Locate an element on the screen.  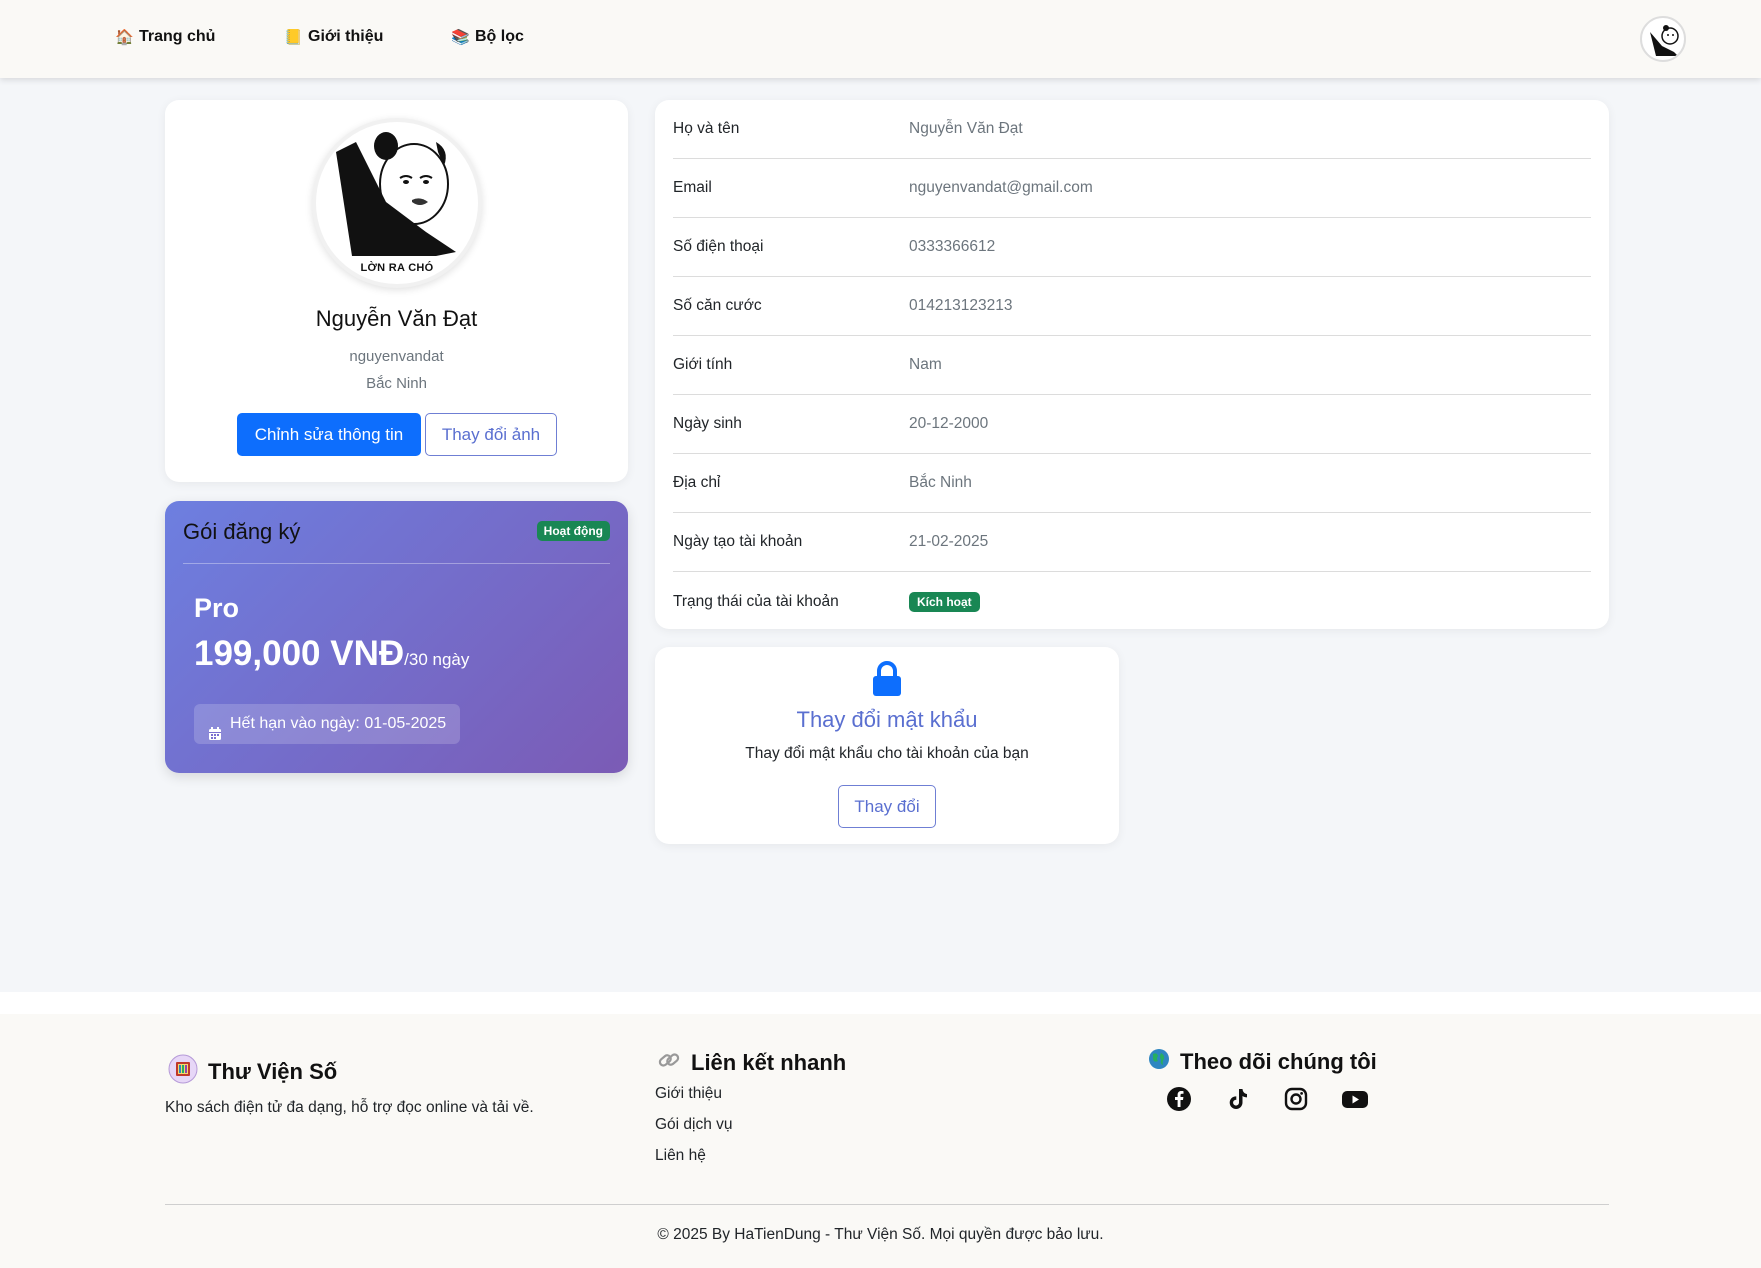
footer-follow-heading: Theo dõi chúng tôi is located at coordinates (1262, 1062).